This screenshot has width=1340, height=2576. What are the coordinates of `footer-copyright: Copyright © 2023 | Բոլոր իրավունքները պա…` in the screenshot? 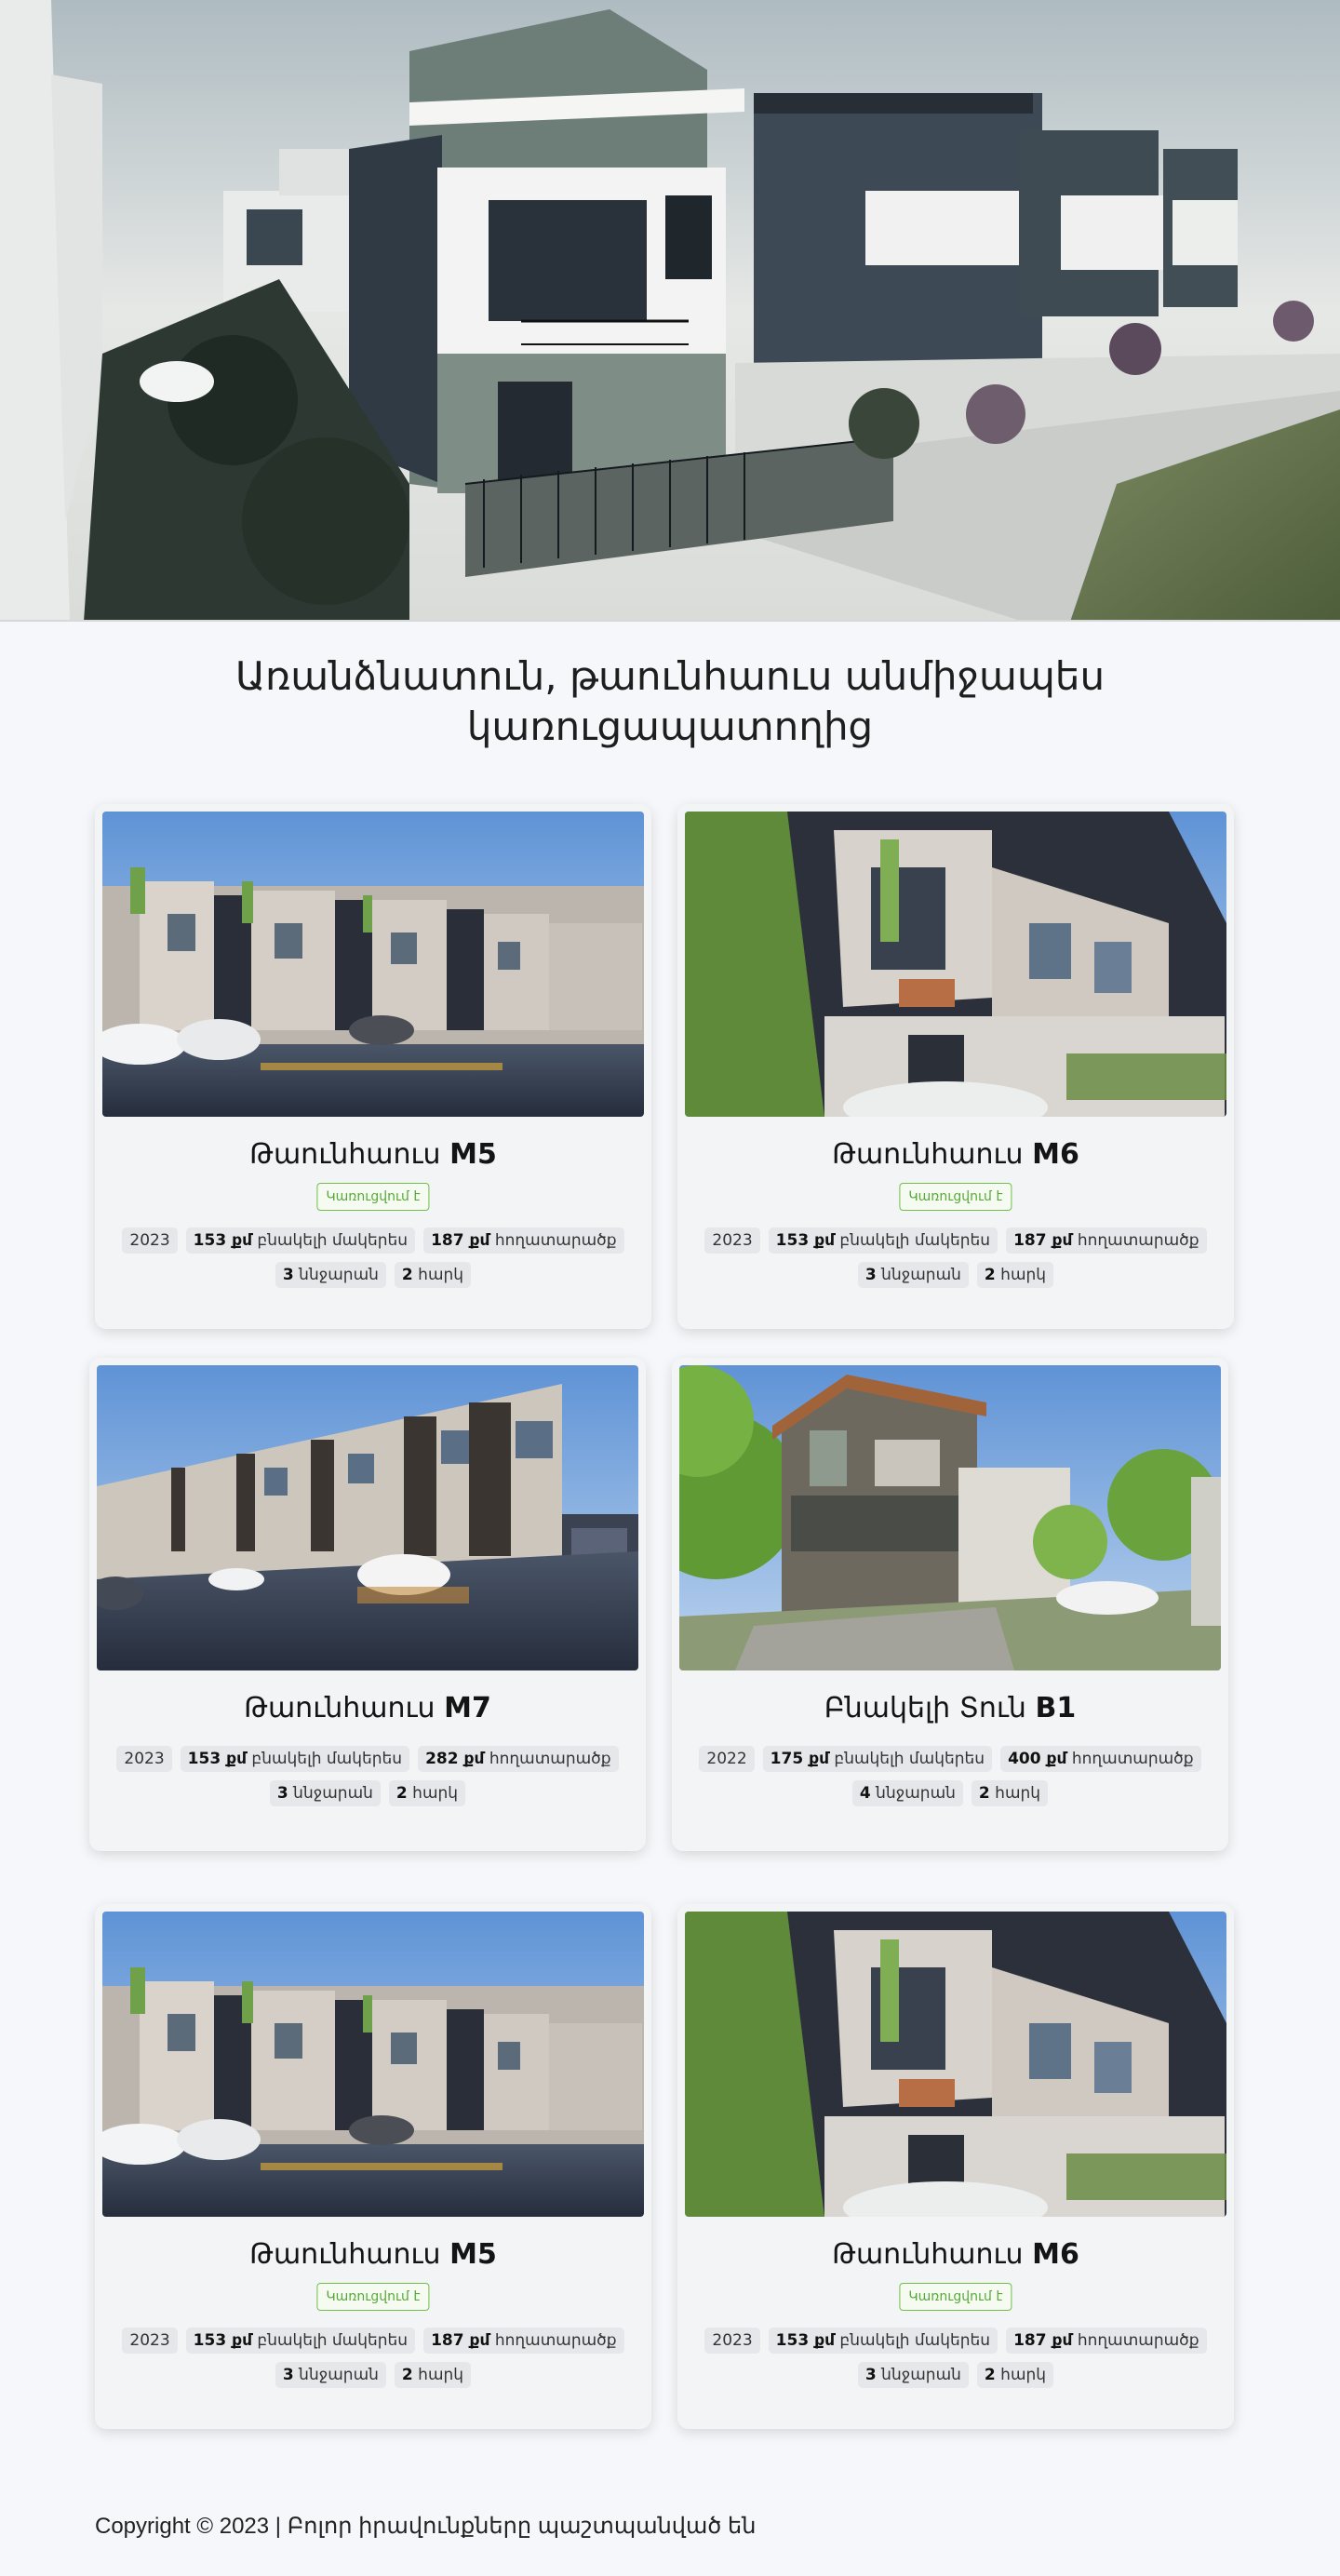 It's located at (426, 2526).